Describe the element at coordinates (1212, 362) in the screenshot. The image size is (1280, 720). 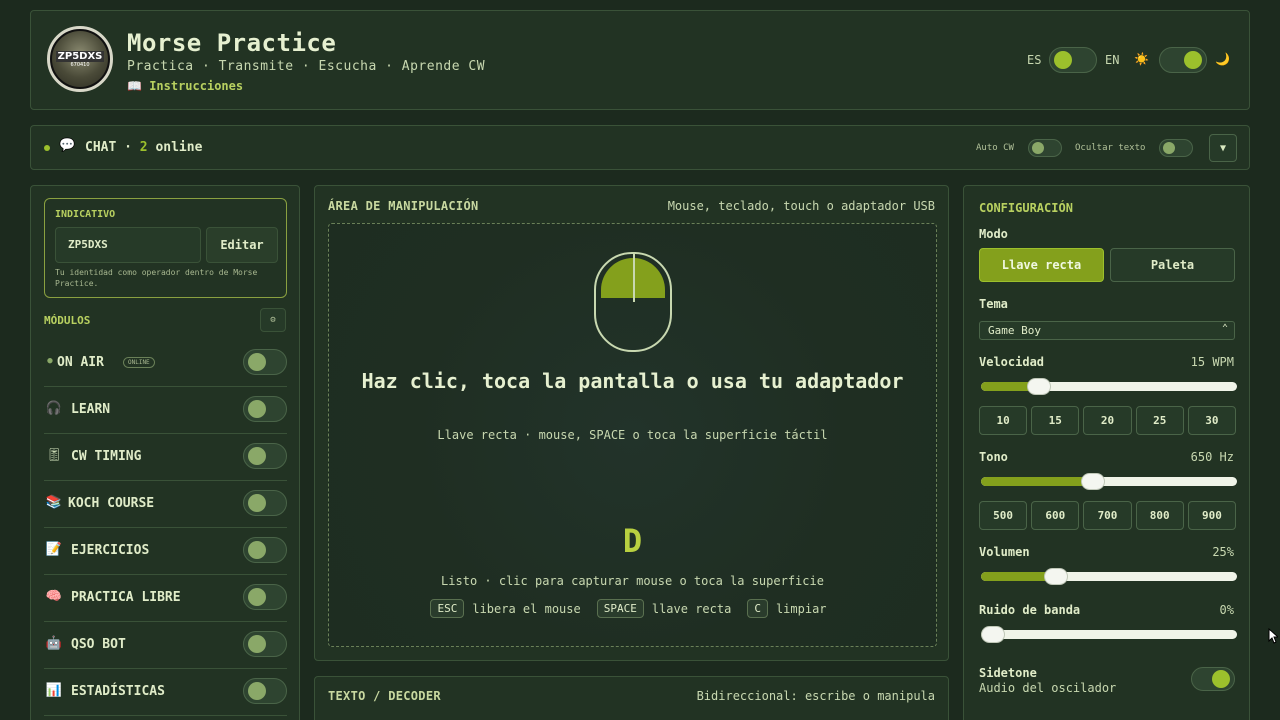
I see `speed-value: 15 WPM` at that location.